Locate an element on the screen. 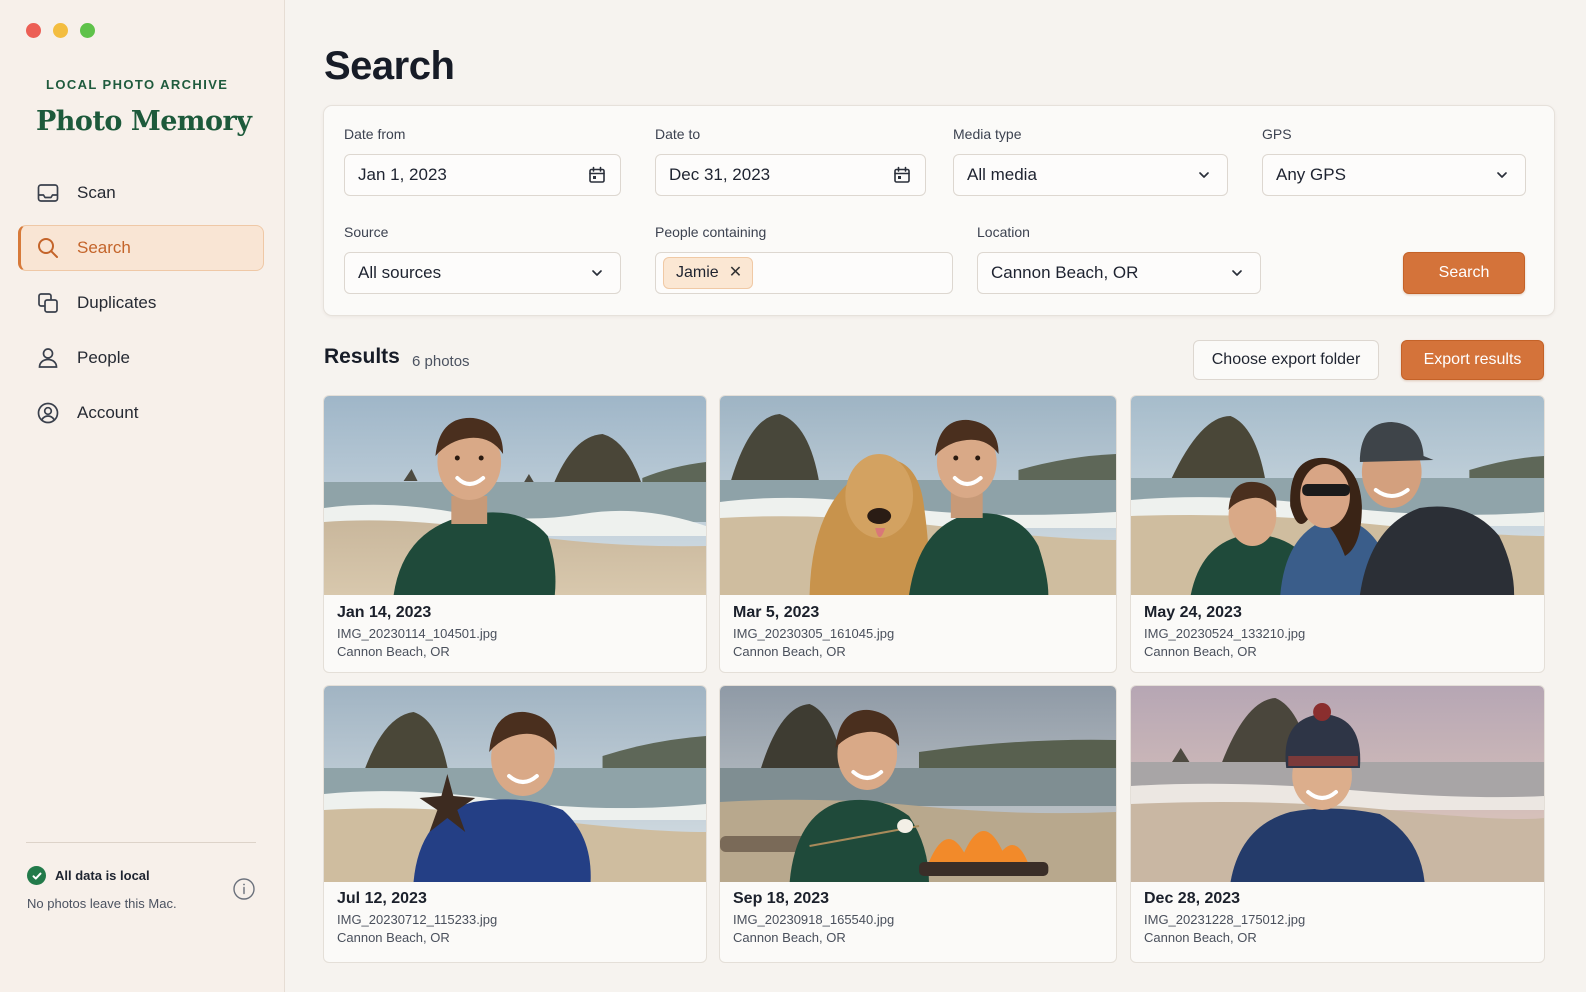 The image size is (1586, 992). window-controls is located at coordinates (60, 30).